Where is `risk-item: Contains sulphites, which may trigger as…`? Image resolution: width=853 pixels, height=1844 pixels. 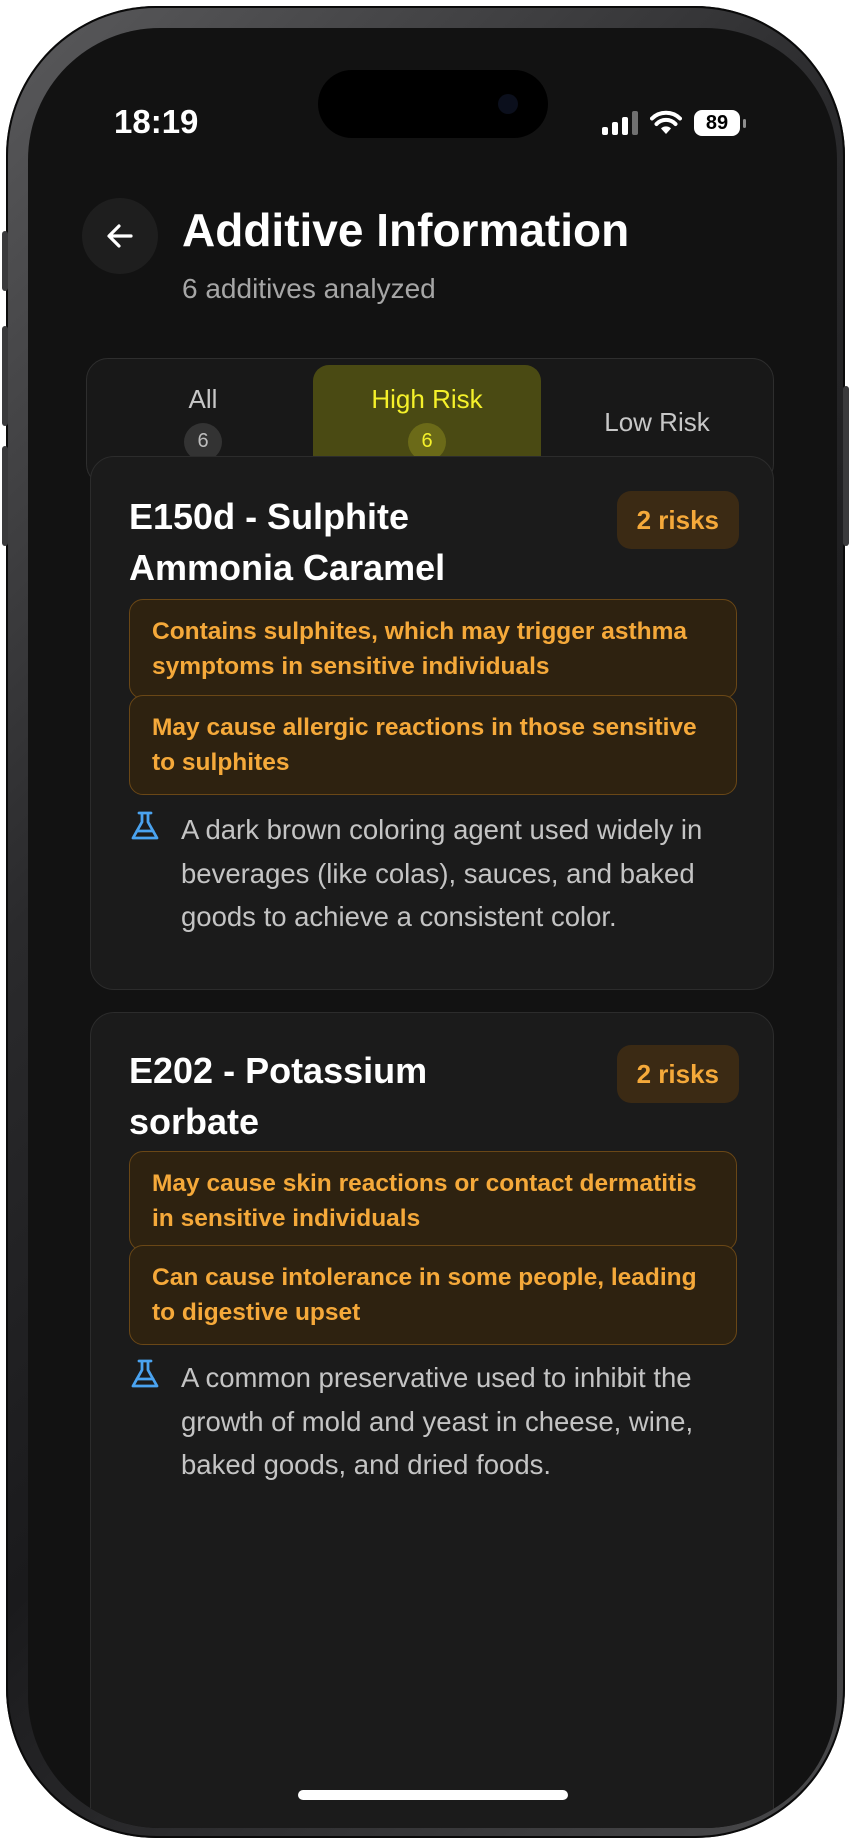 risk-item: Contains sulphites, which may trigger as… is located at coordinates (433, 649).